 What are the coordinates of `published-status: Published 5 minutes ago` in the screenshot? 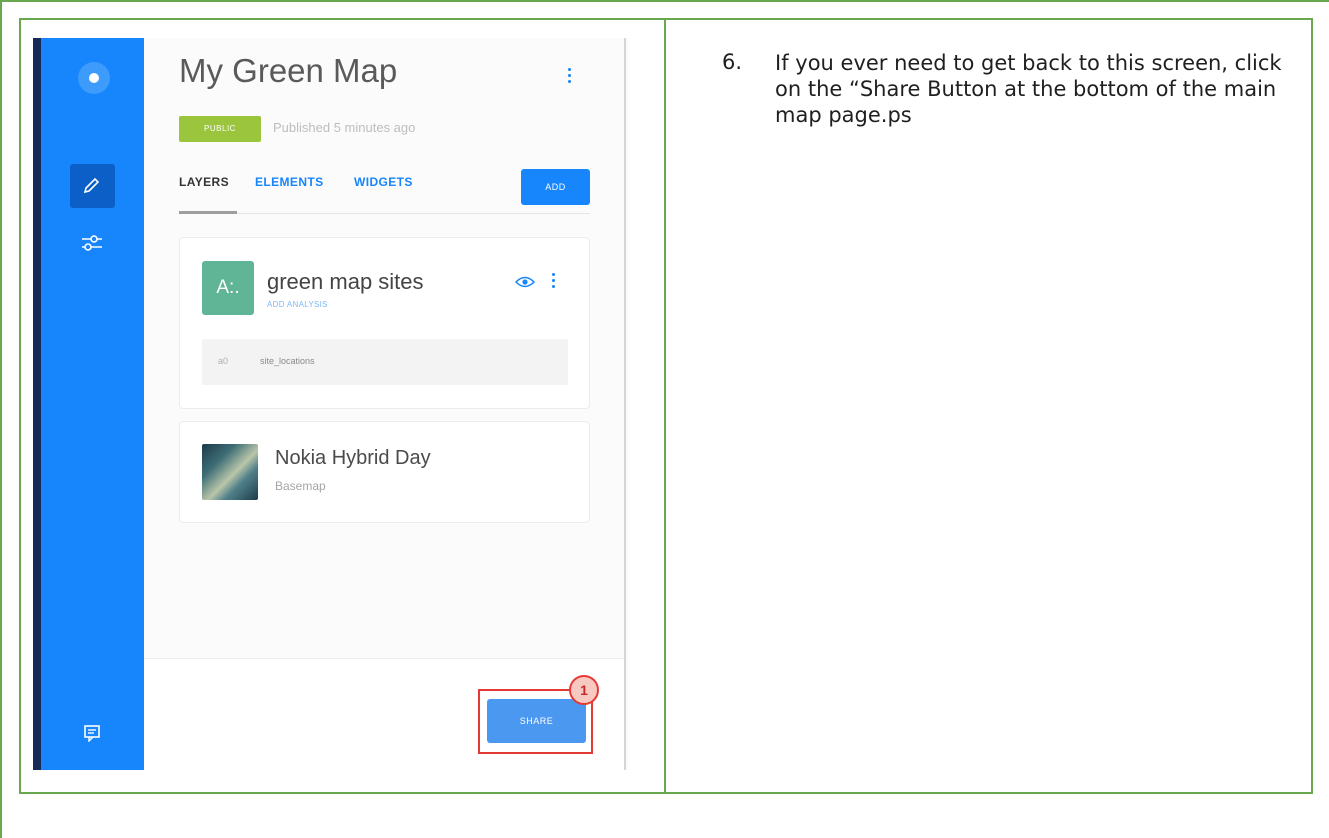 It's located at (344, 127).